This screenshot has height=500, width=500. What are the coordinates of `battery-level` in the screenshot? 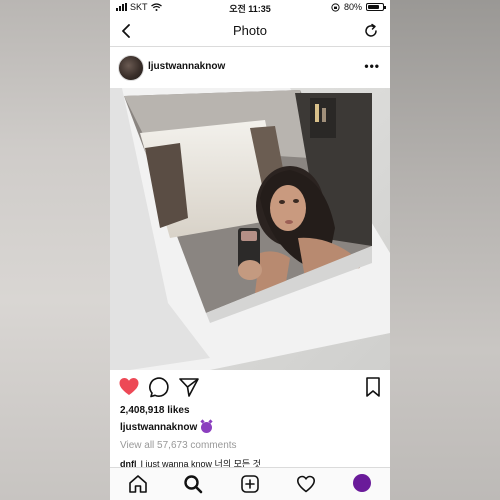 It's located at (374, 7).